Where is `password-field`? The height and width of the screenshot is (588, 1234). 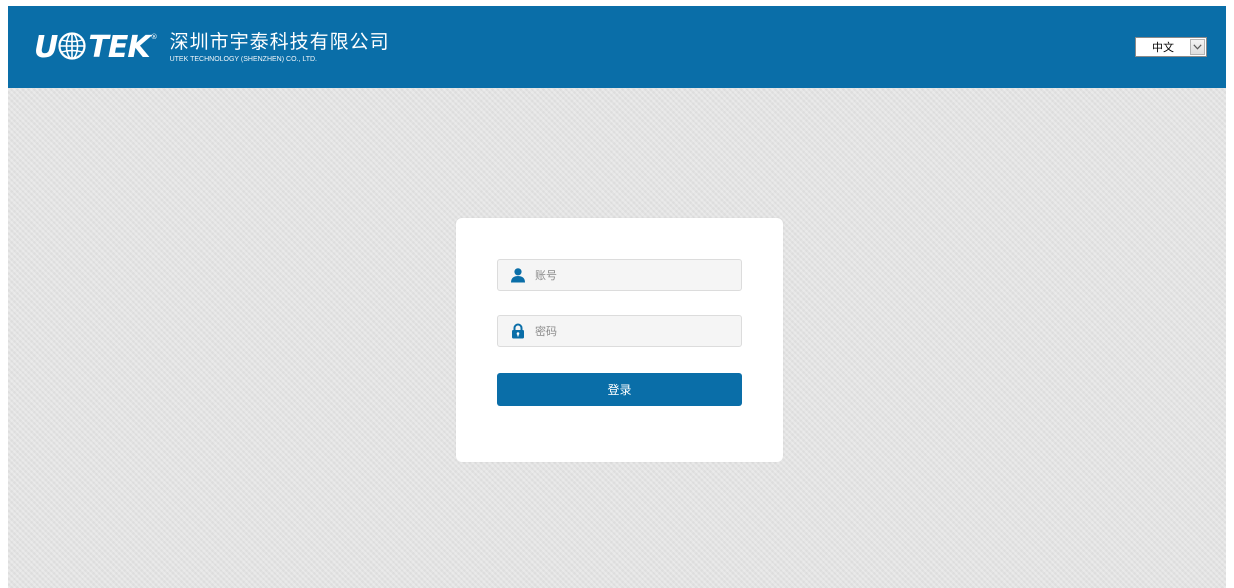
password-field is located at coordinates (619, 331).